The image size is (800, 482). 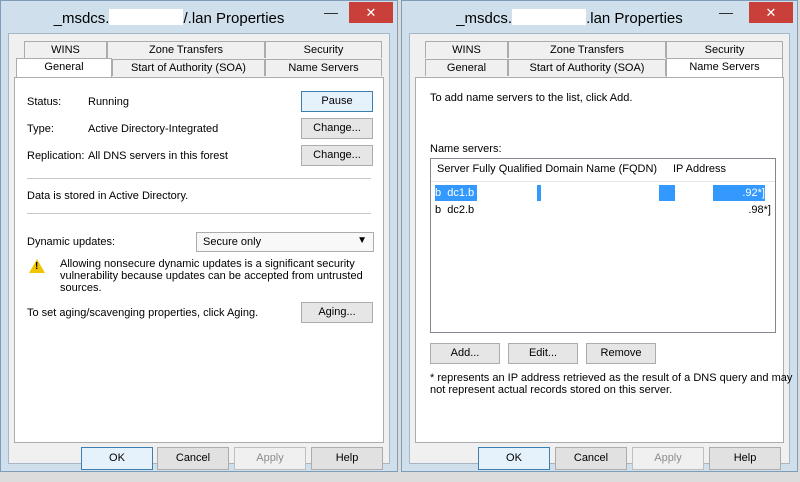 I want to click on window-title: _msdcs. /.lan Properties, so click(x=169, y=18).